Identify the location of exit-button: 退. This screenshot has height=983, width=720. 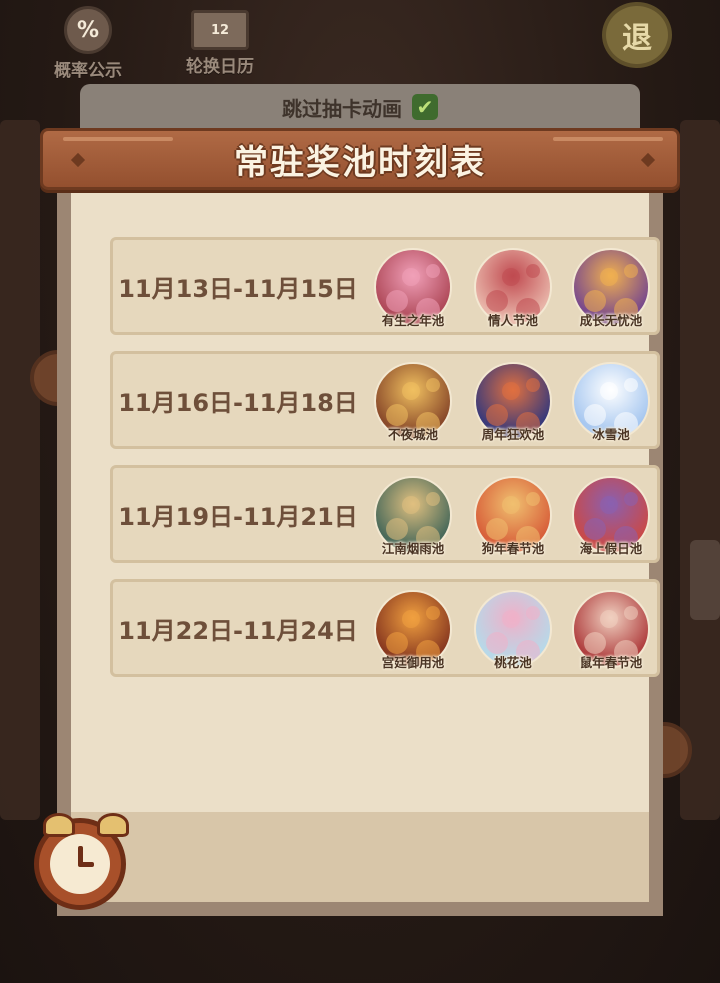
(637, 35).